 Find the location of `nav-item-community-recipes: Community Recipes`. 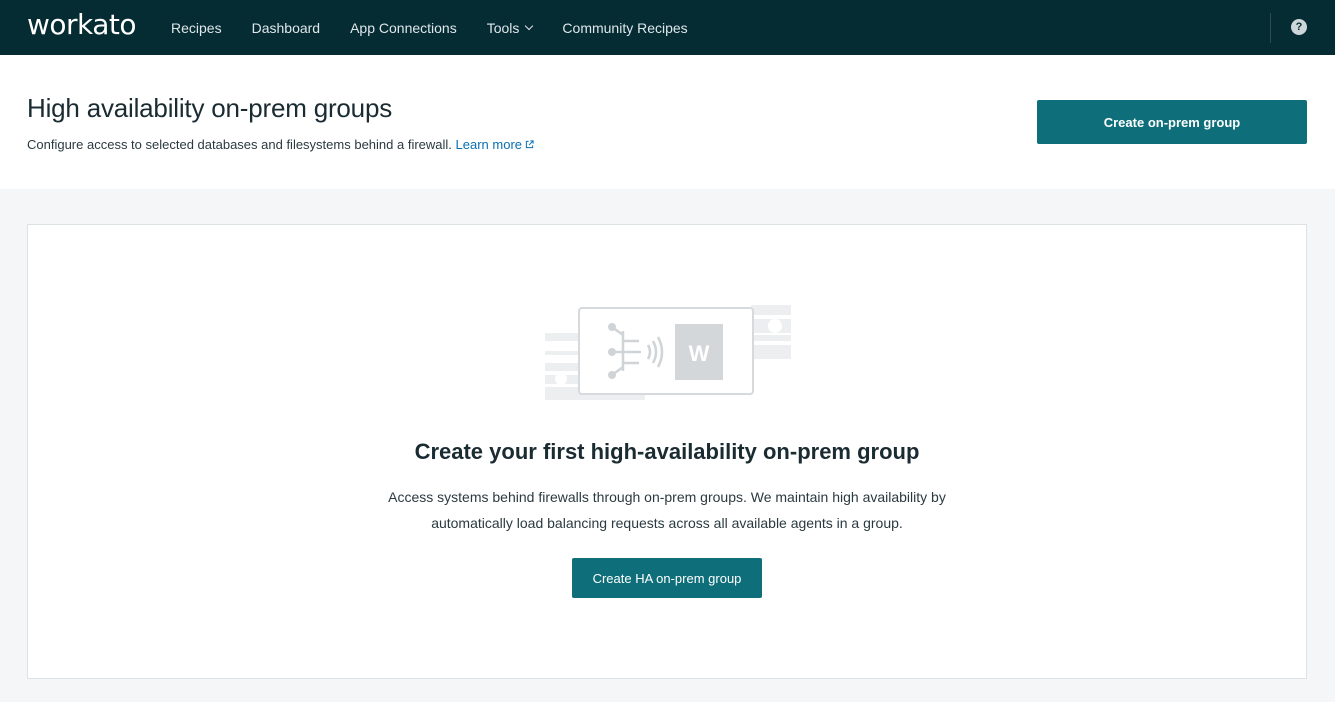

nav-item-community-recipes: Community Recipes is located at coordinates (624, 28).